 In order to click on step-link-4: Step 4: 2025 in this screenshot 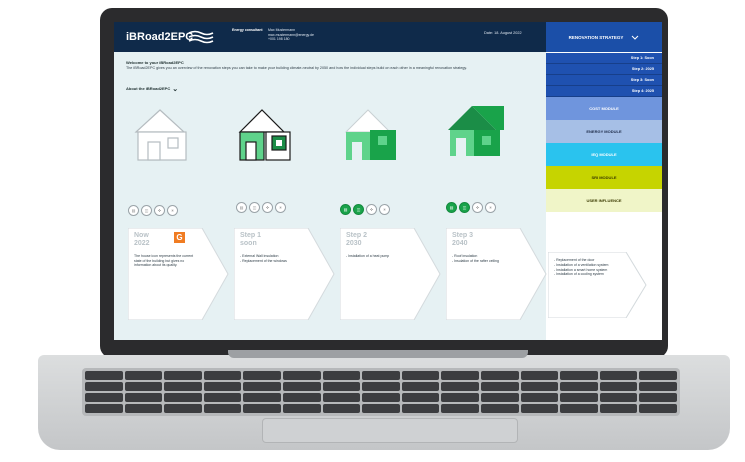, I will do `click(604, 91)`.